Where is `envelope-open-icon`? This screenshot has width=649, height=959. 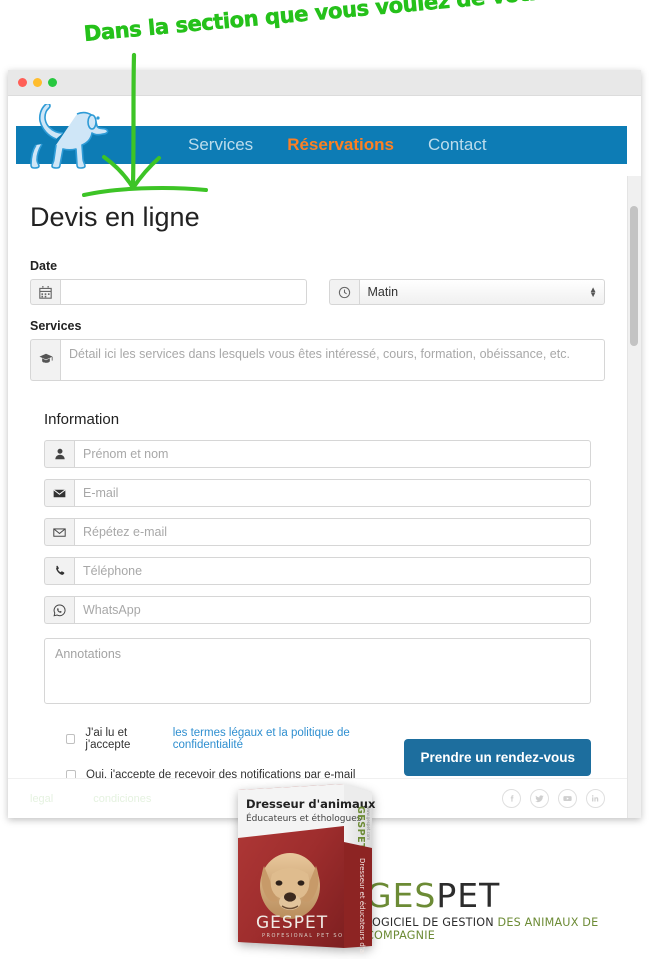 envelope-open-icon is located at coordinates (59, 532).